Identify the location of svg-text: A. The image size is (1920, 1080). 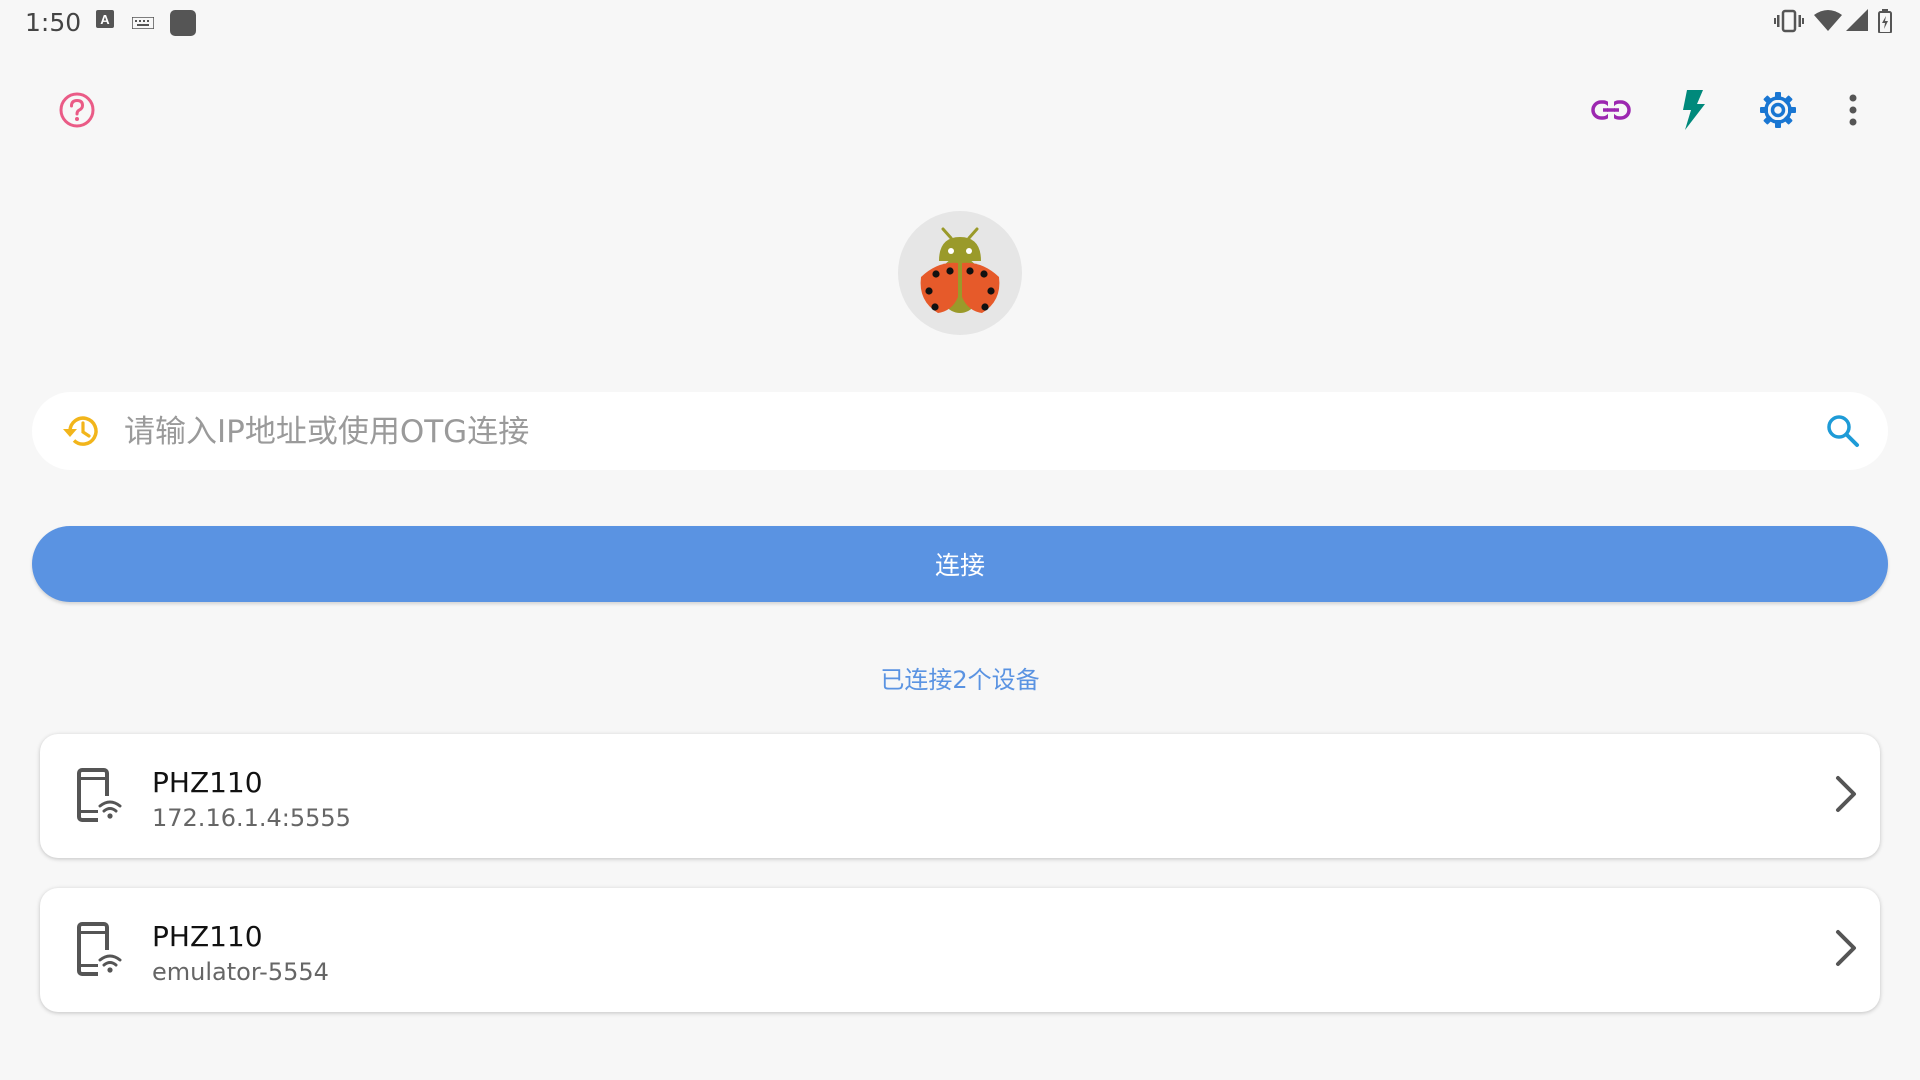
(105, 19).